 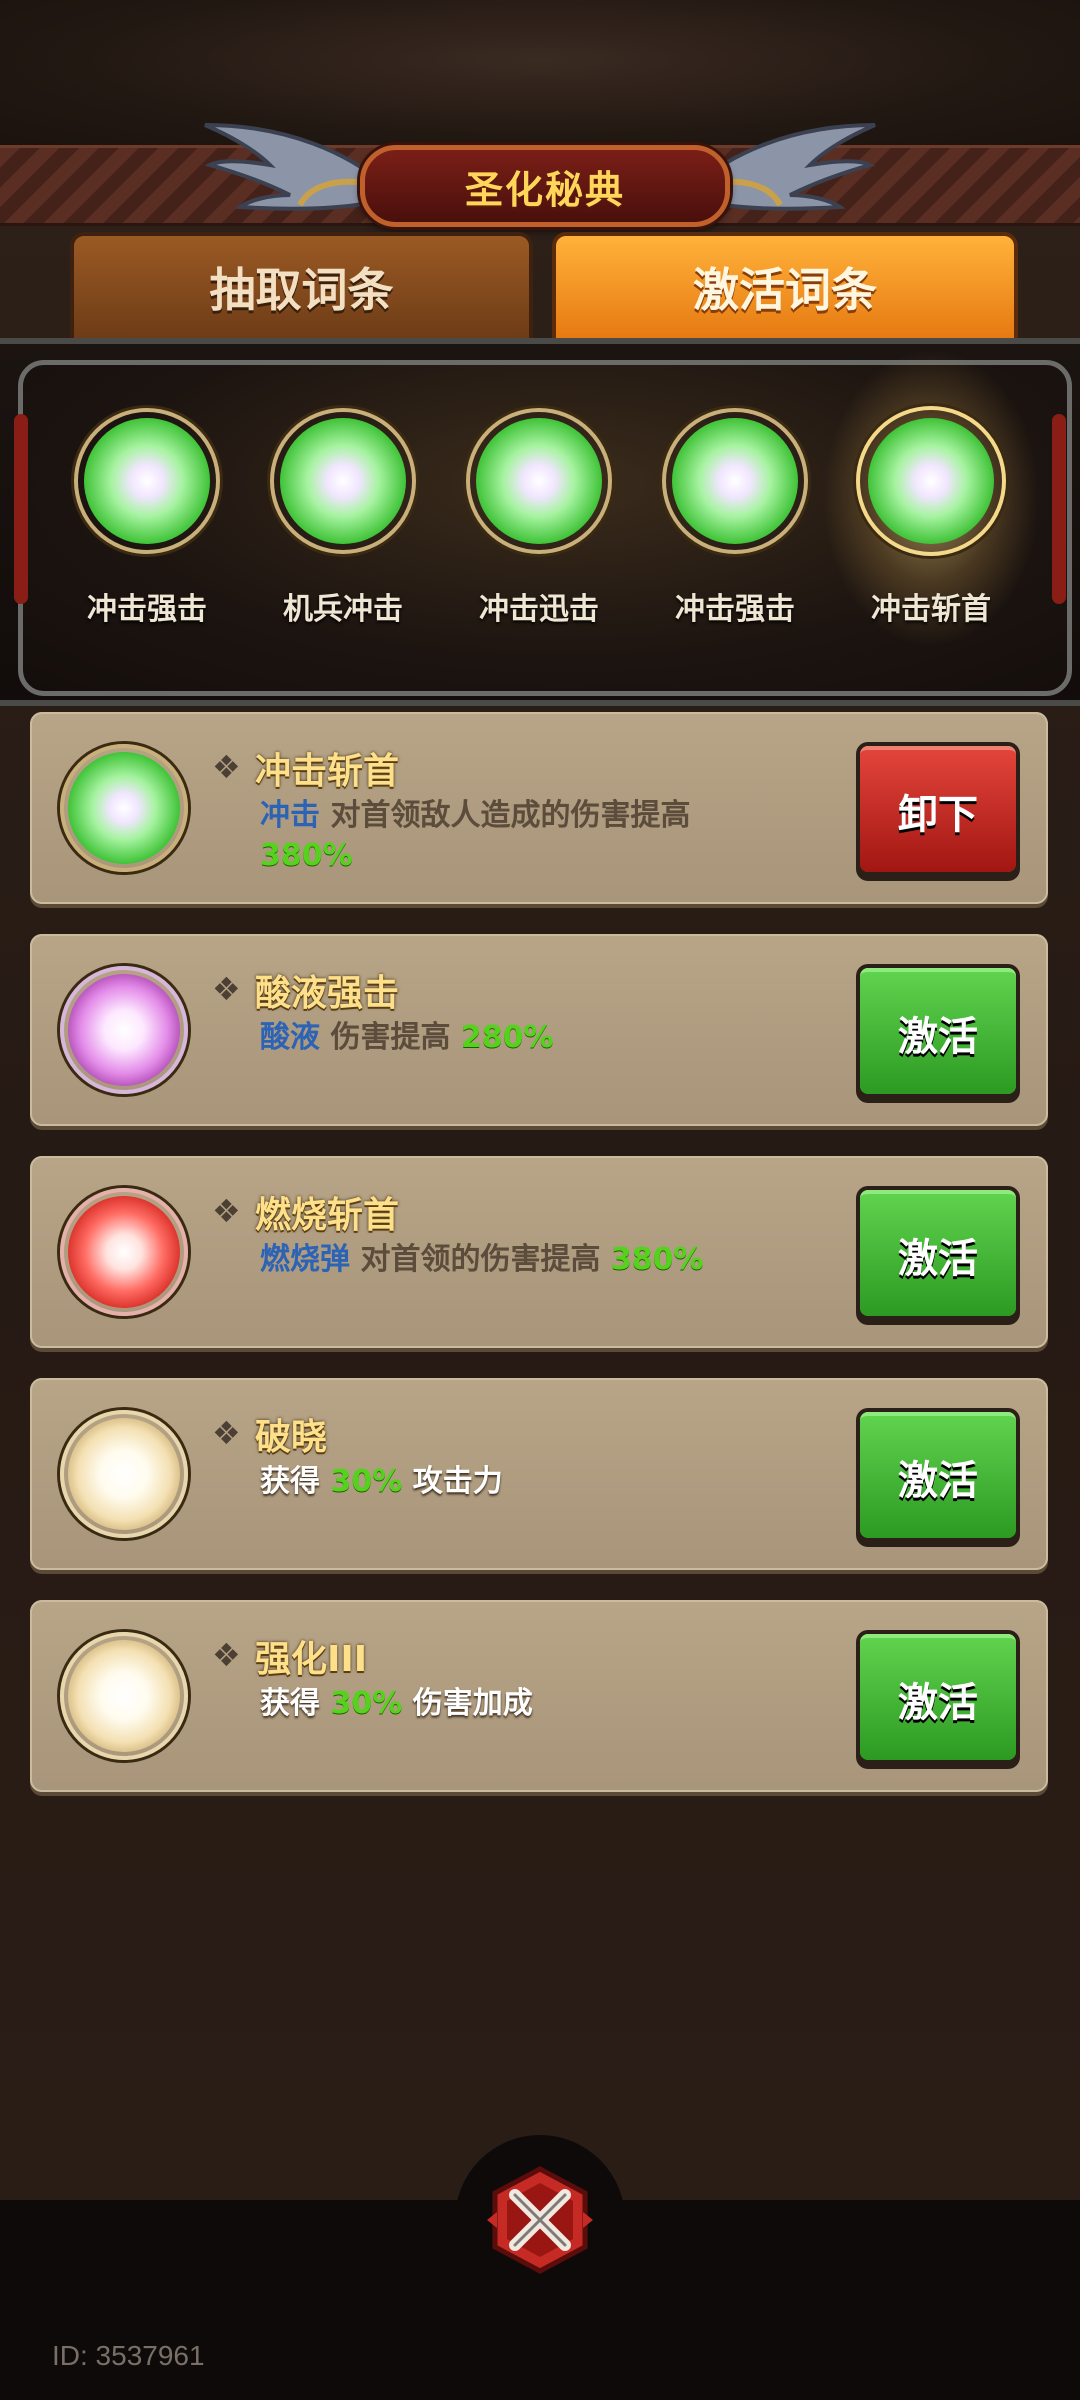 I want to click on entry-description: 酸液 伤害提高 280%, so click(x=485, y=1038).